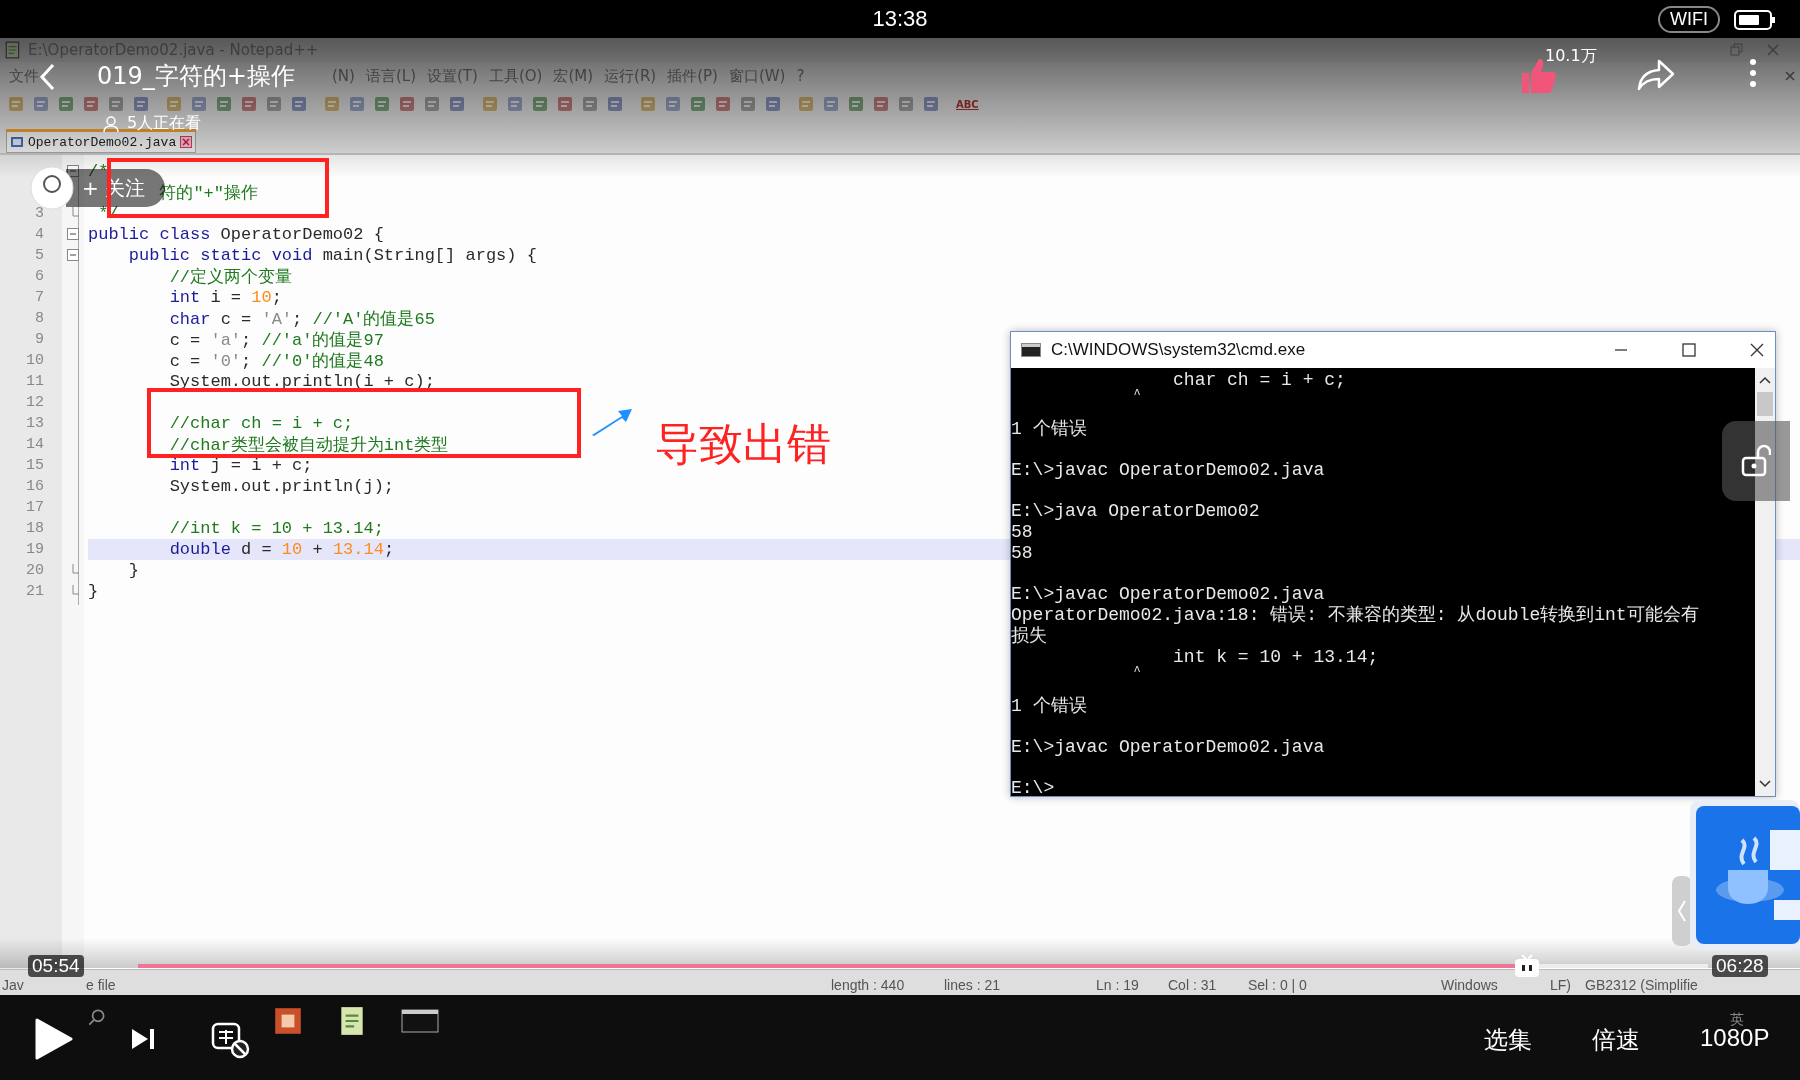  Describe the element at coordinates (1689, 350) in the screenshot. I see `maximize-icon` at that location.